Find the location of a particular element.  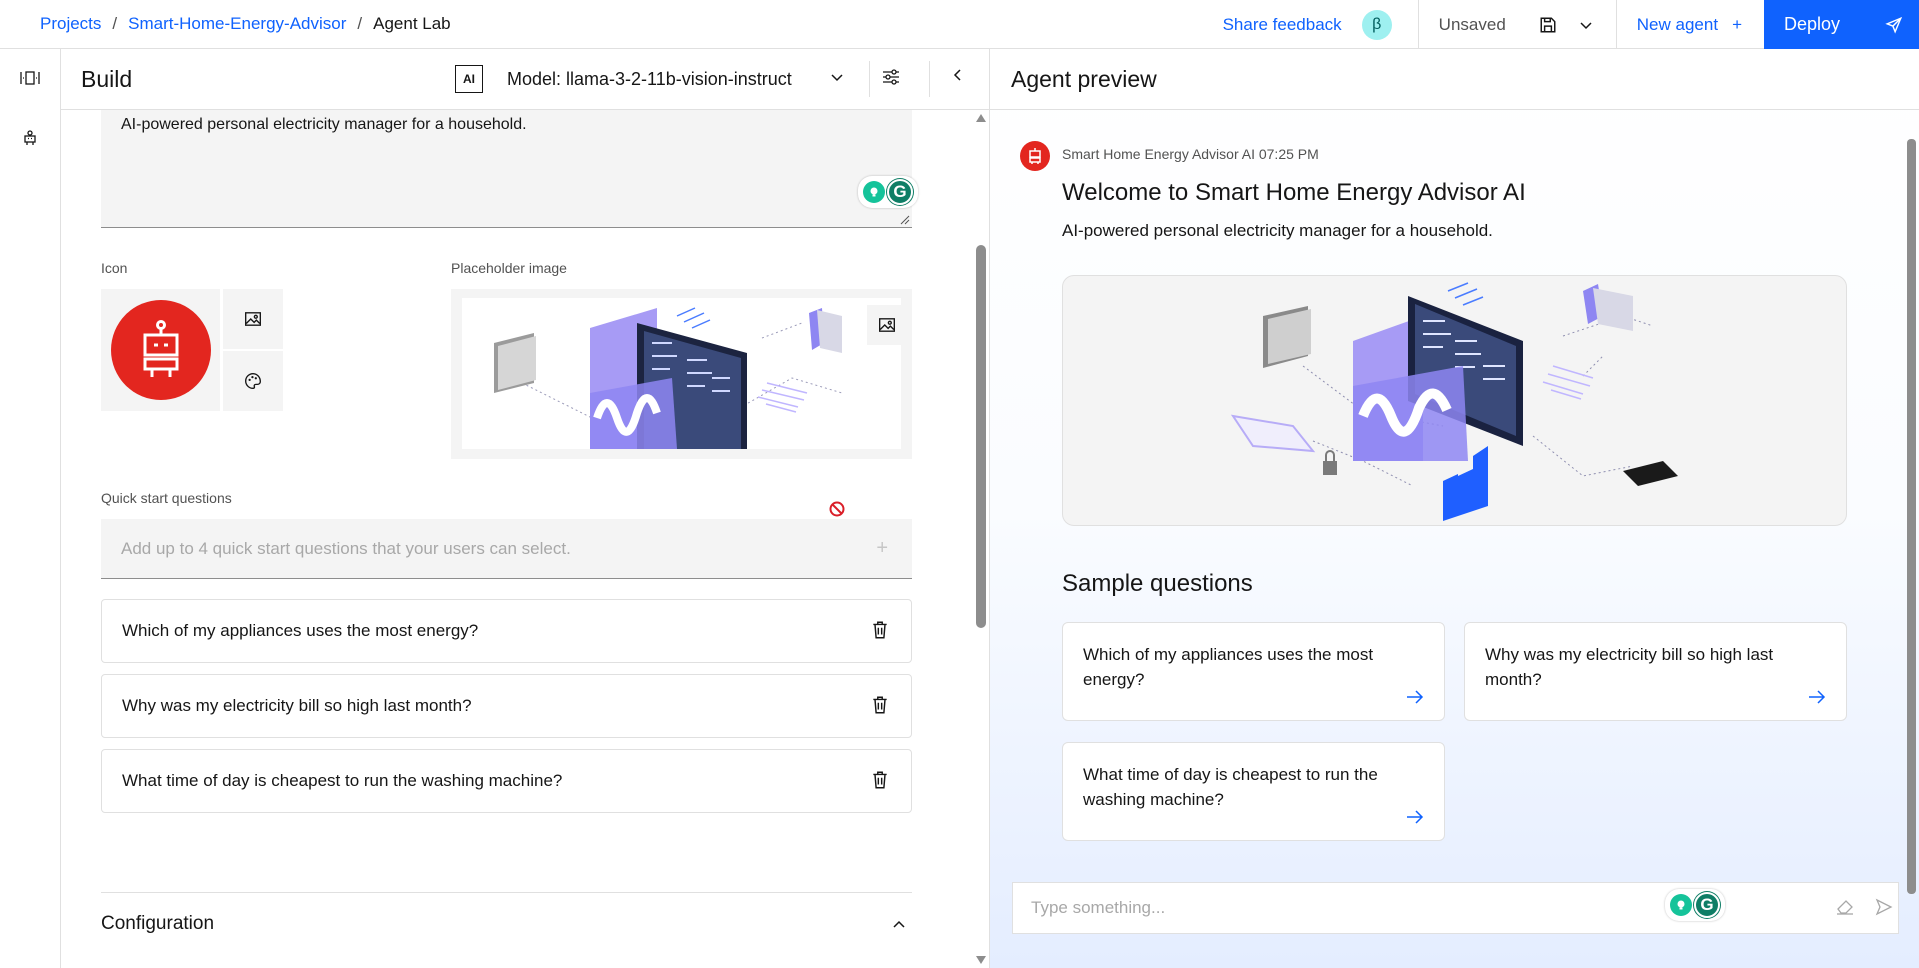

deploy-button: Deploy is located at coordinates (1841, 24).